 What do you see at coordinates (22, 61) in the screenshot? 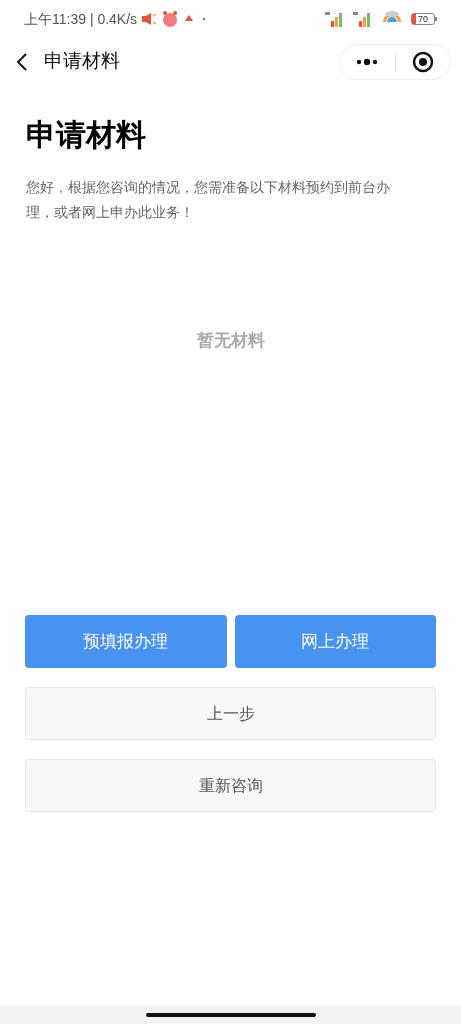
I see `back-icon` at bounding box center [22, 61].